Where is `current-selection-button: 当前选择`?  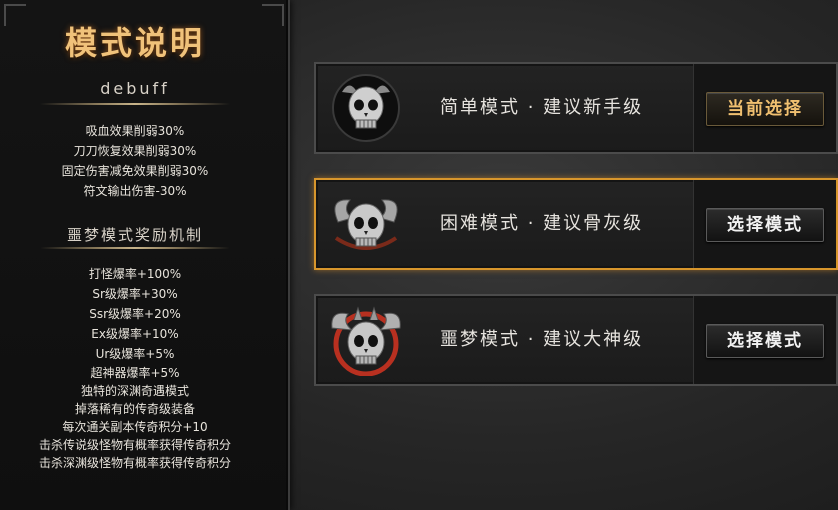 current-selection-button: 当前选择 is located at coordinates (765, 109).